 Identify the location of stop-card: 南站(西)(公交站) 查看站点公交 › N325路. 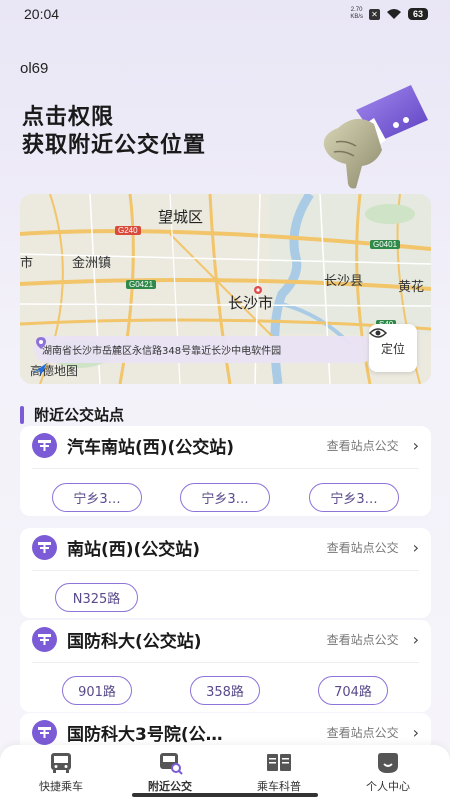
(225, 573).